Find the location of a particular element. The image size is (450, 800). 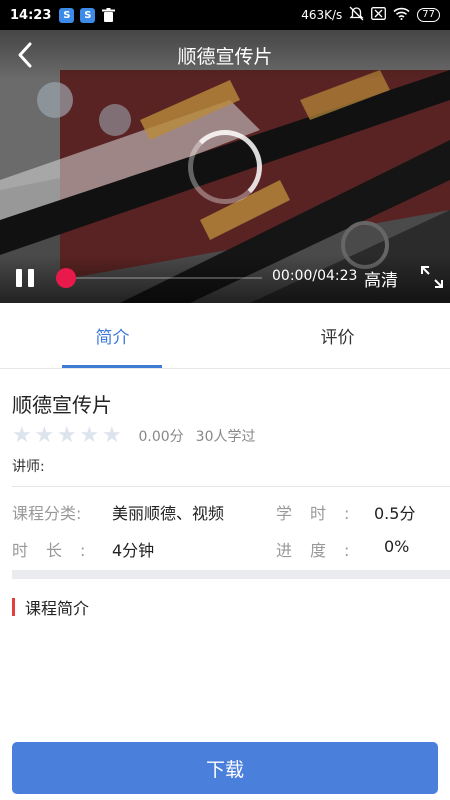

battery-icon: 77 is located at coordinates (428, 15).